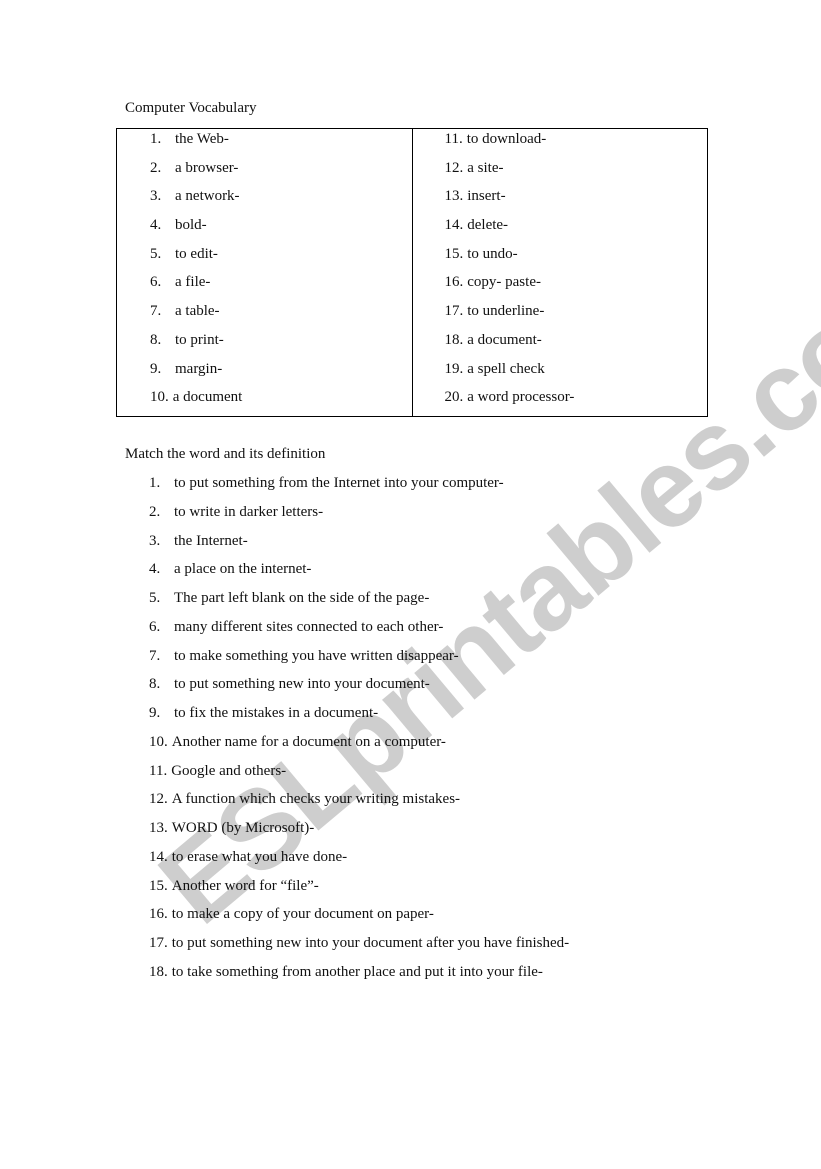 This screenshot has width=821, height=1169. What do you see at coordinates (156, 167) in the screenshot?
I see `item-number: 2.` at bounding box center [156, 167].